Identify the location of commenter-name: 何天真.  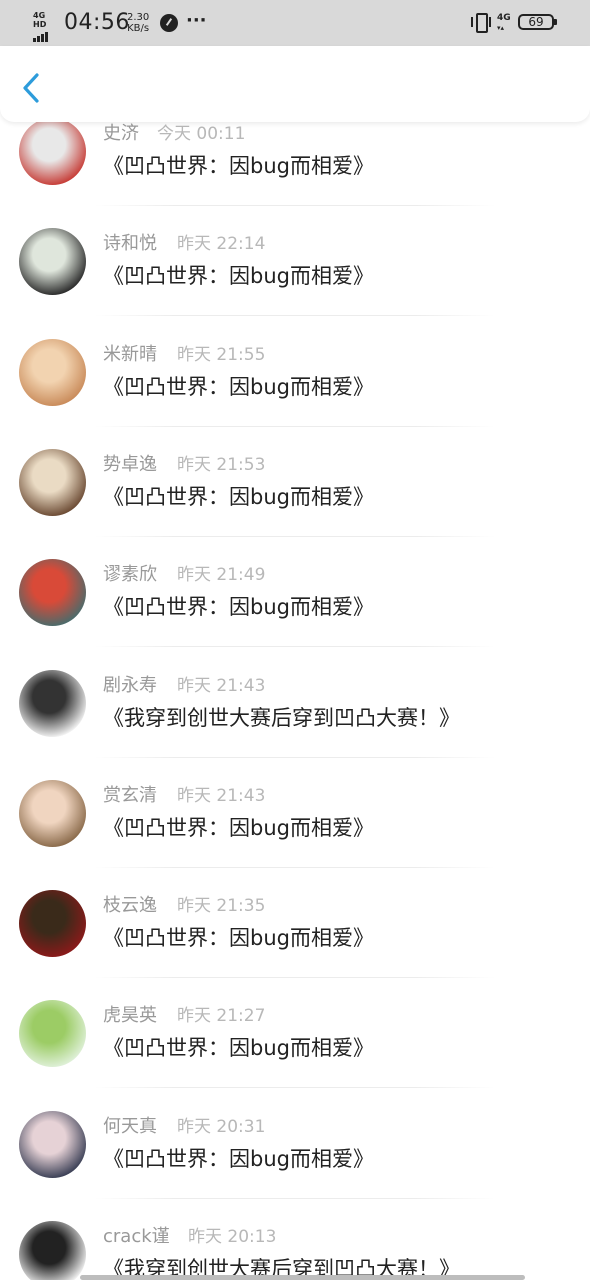
(130, 1127).